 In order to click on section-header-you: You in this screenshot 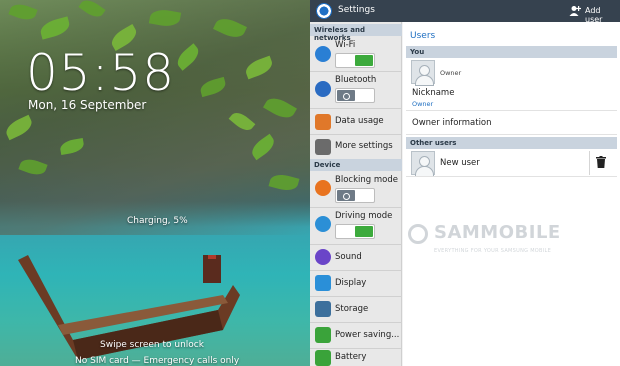, I will do `click(511, 52)`.